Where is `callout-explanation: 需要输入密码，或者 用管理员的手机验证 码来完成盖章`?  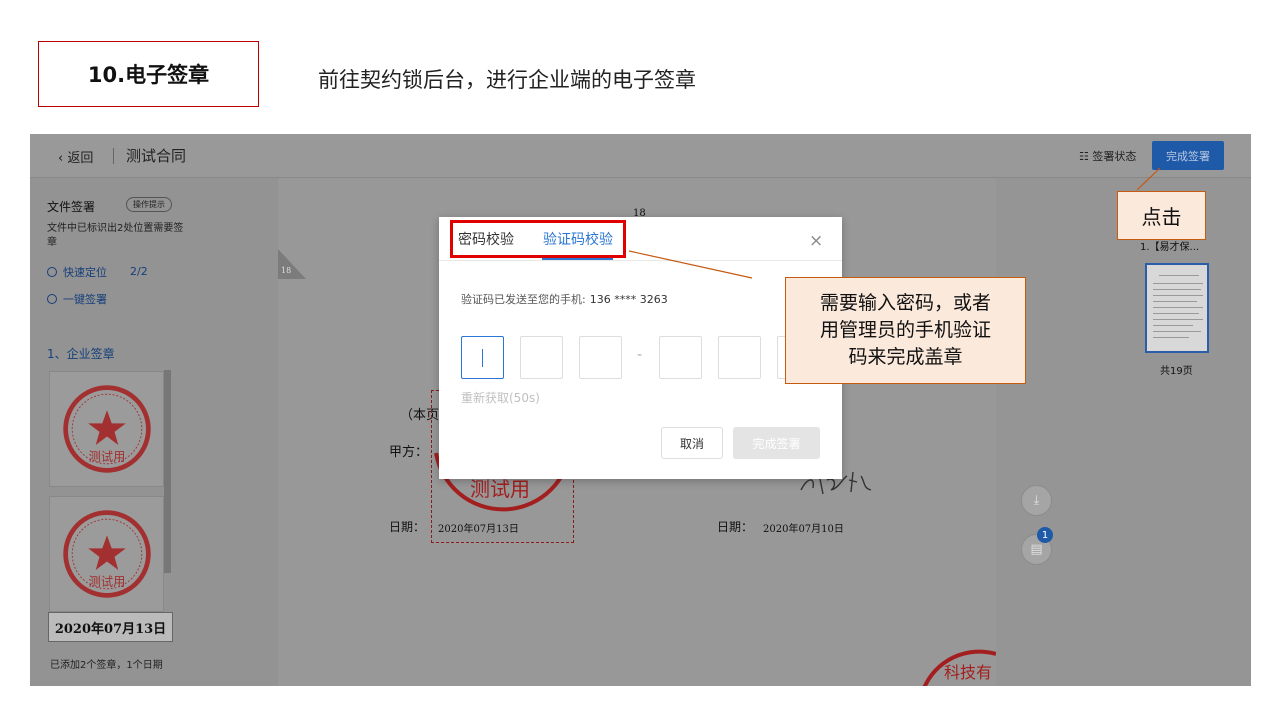
callout-explanation: 需要输入密码，或者 用管理员的手机验证 码来完成盖章 is located at coordinates (905, 330).